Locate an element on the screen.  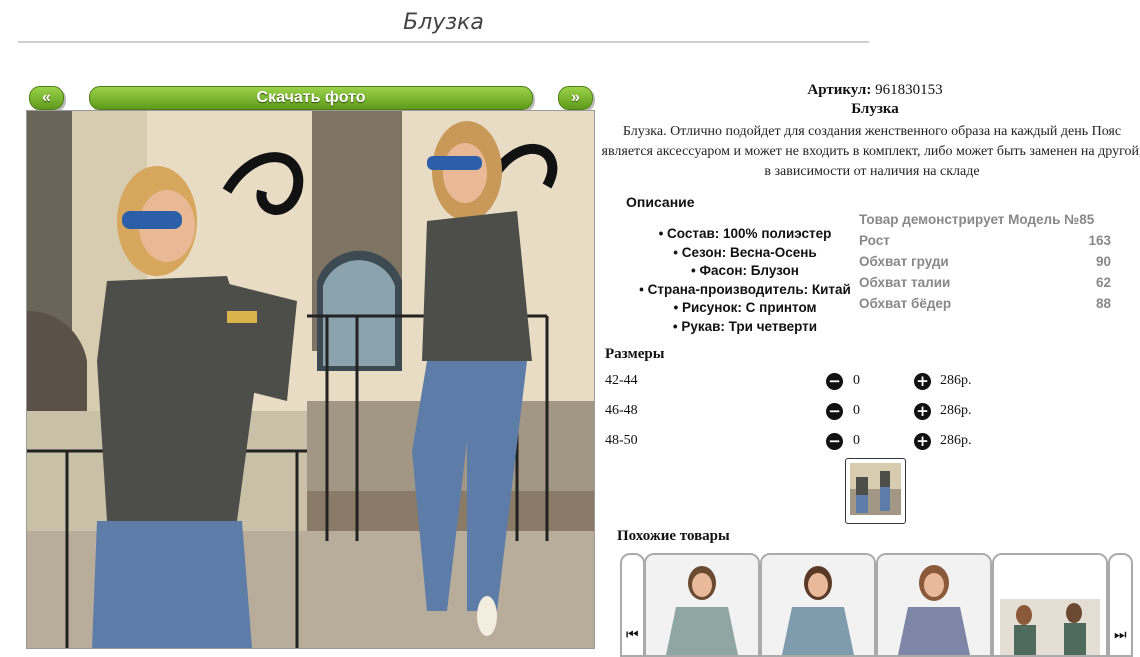
model-row-label: Рост is located at coordinates (874, 240).